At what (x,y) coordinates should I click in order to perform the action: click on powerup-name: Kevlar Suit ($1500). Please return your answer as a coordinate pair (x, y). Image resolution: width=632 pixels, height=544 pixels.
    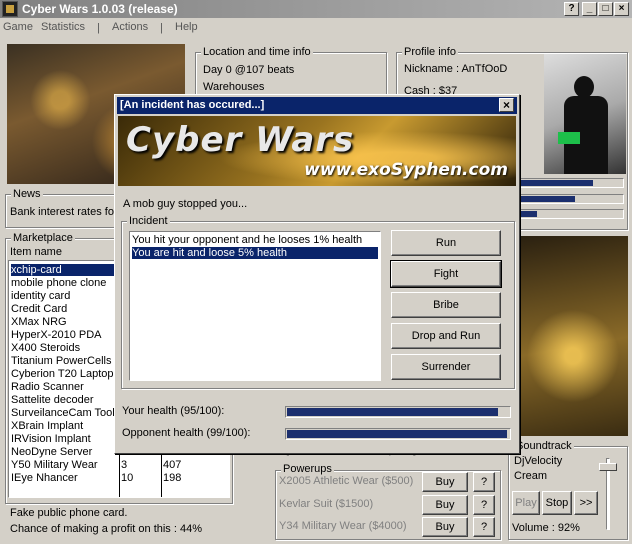
    Looking at the image, I should click on (326, 504).